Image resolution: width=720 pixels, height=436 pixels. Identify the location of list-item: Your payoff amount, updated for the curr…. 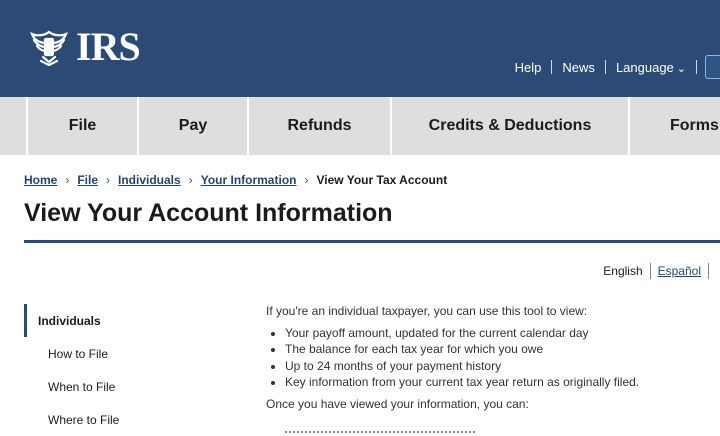
(495, 333).